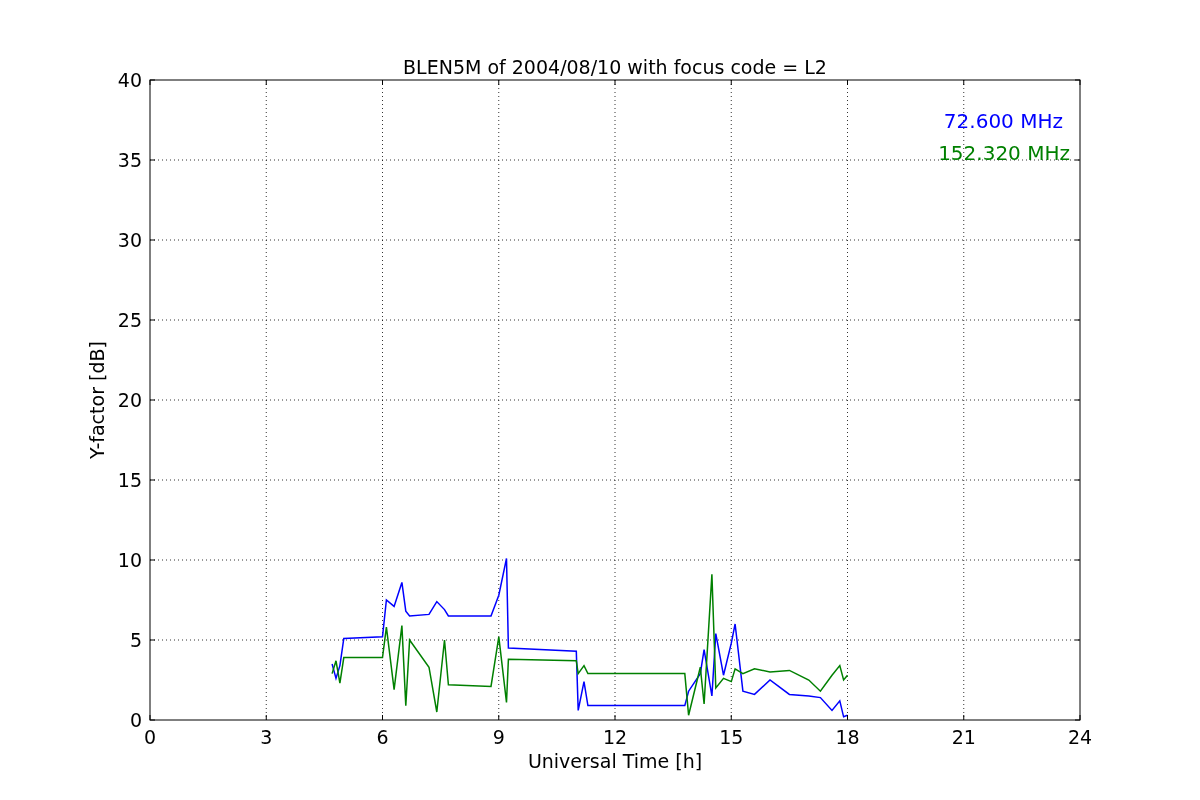  What do you see at coordinates (615, 737) in the screenshot?
I see `x-tick-label: 12` at bounding box center [615, 737].